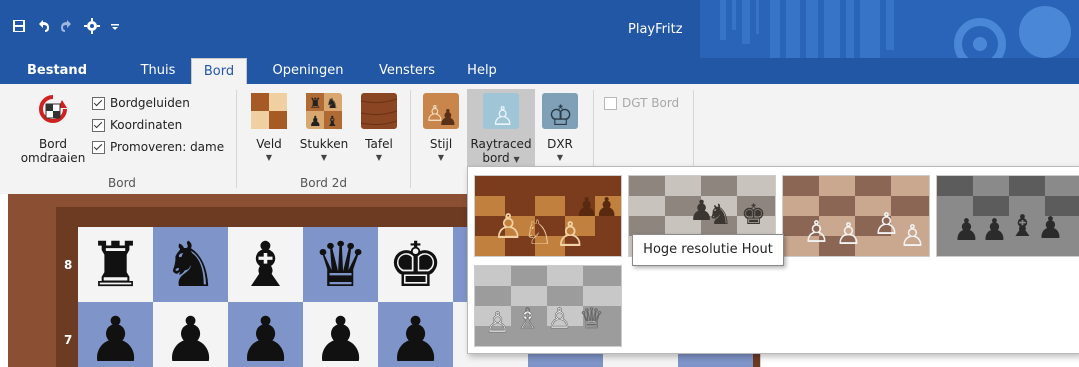 This screenshot has width=1079, height=367. I want to click on raytraced-label-line2: bord ▼, so click(501, 159).